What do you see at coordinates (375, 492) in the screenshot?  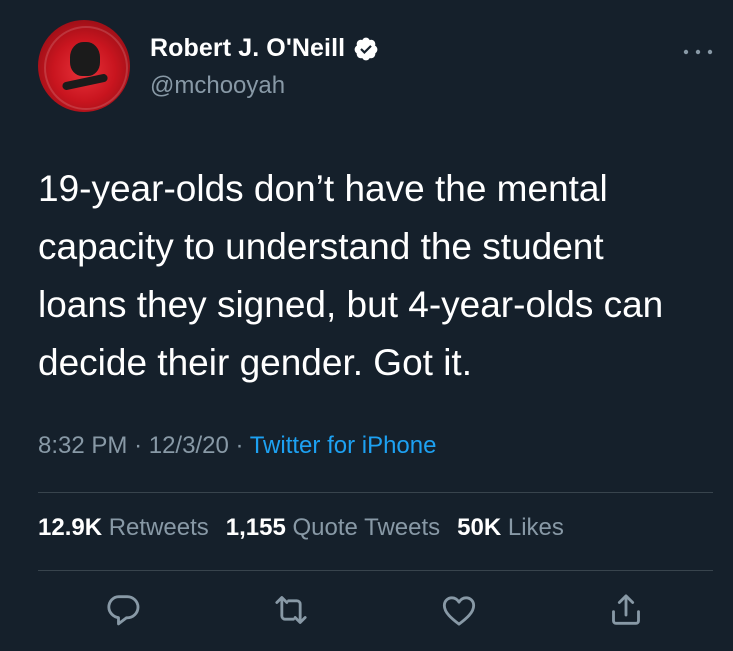 I see `divider-top` at bounding box center [375, 492].